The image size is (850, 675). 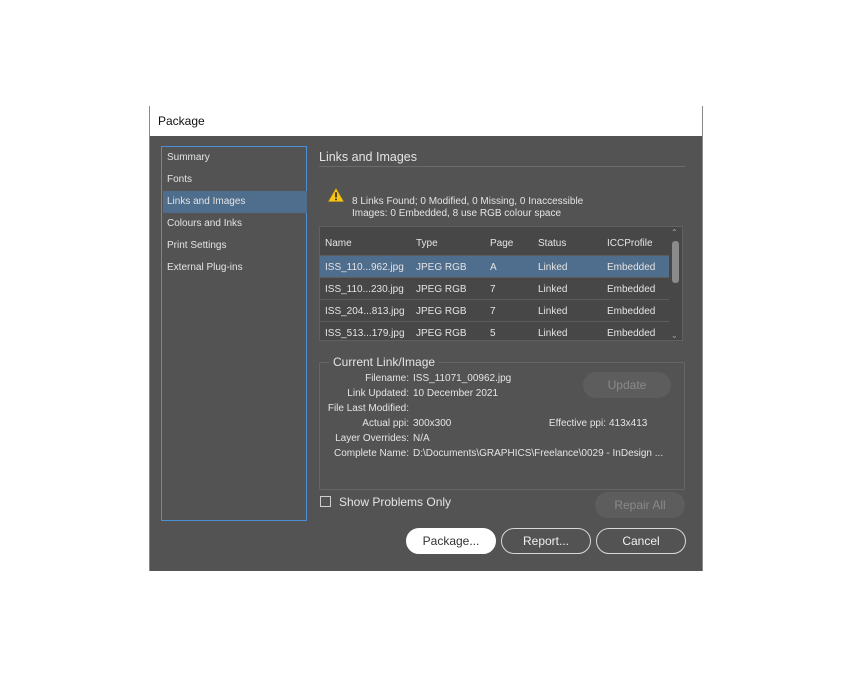 I want to click on column-header-name: Name, so click(x=338, y=243).